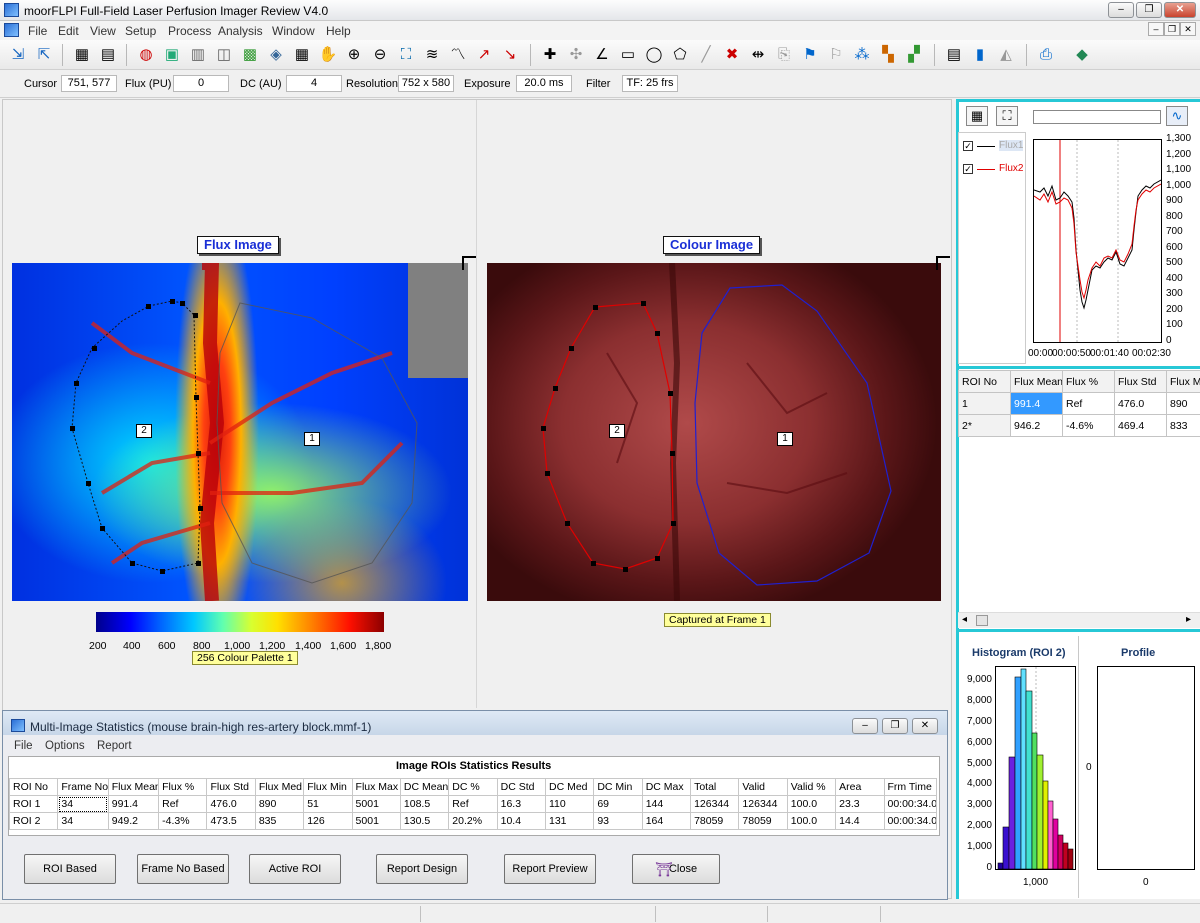  I want to click on line-icon: ╱, so click(706, 55).